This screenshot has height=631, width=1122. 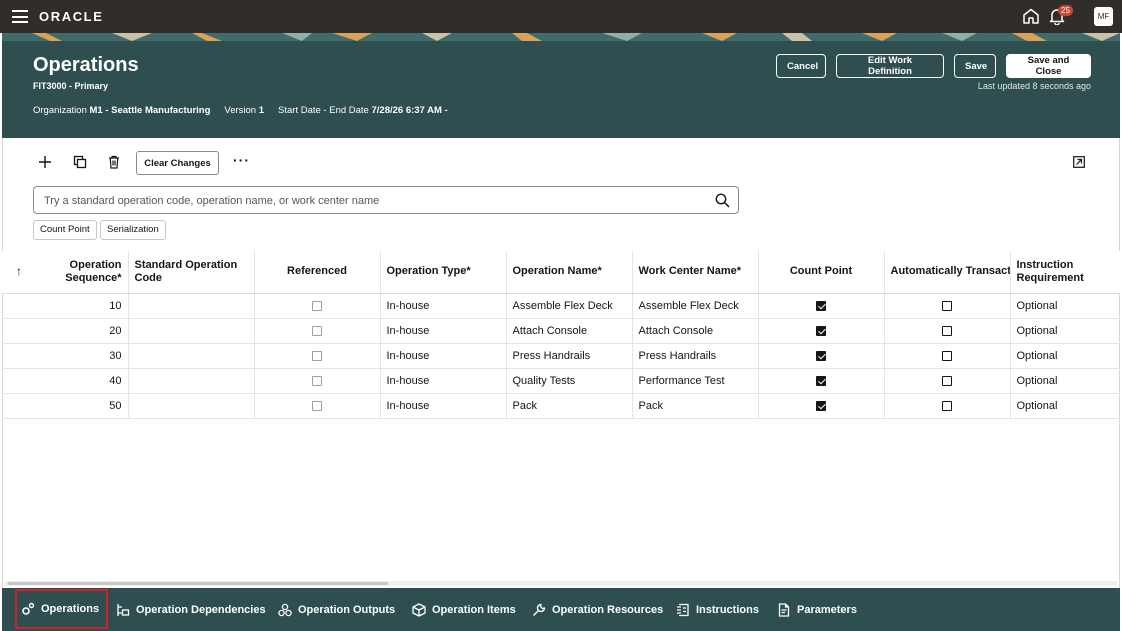 What do you see at coordinates (1079, 162) in the screenshot?
I see `detach-icon` at bounding box center [1079, 162].